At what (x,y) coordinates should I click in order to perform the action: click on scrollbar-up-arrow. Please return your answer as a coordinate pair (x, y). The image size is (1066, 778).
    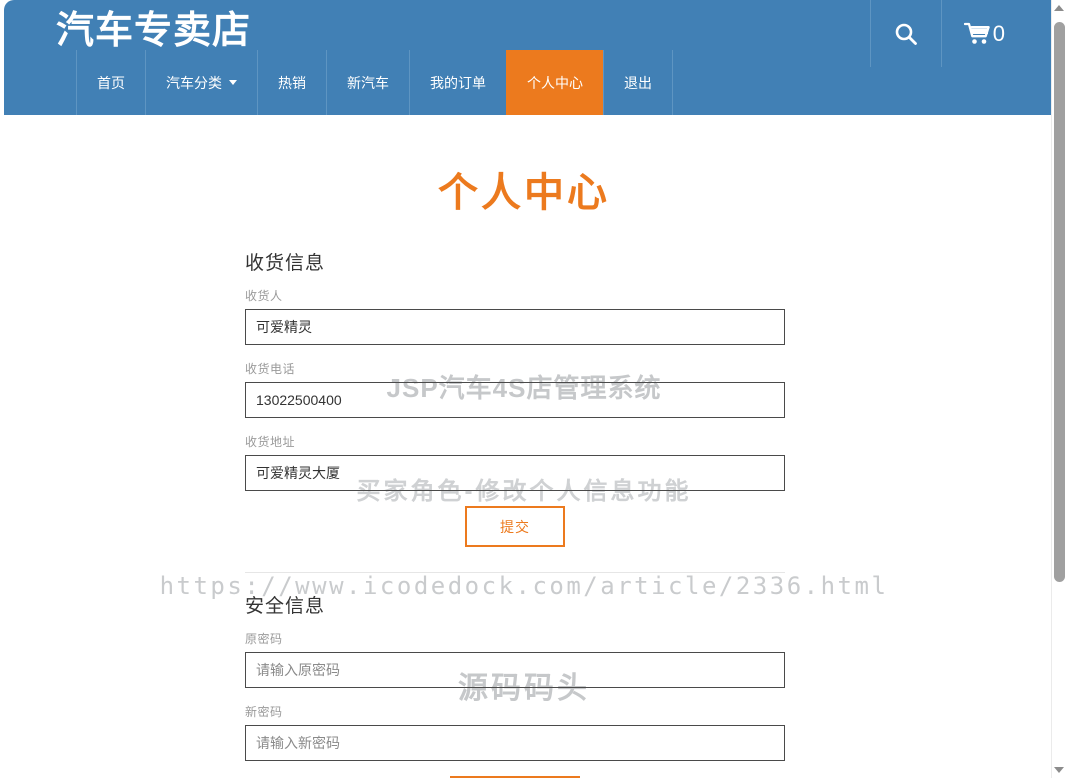
    Looking at the image, I should click on (1059, 8).